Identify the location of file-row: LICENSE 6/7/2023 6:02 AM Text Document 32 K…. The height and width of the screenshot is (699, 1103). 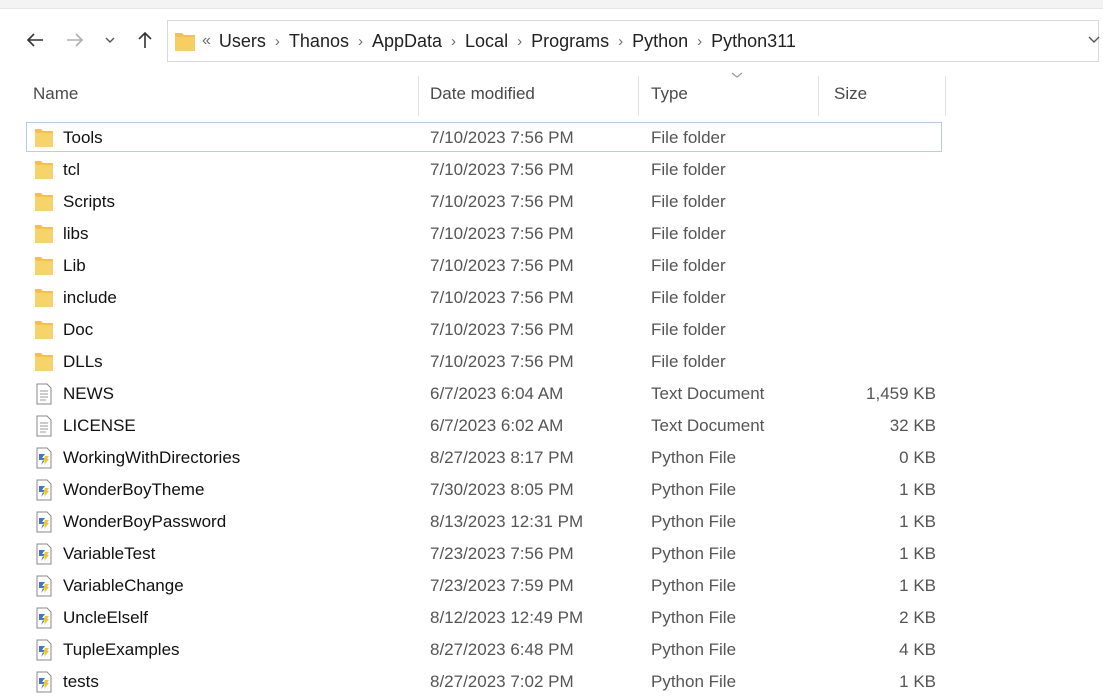
(551, 426).